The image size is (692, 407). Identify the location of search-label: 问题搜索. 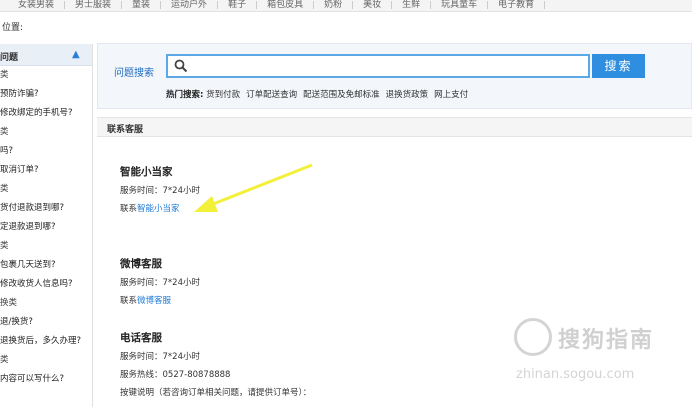
(134, 73).